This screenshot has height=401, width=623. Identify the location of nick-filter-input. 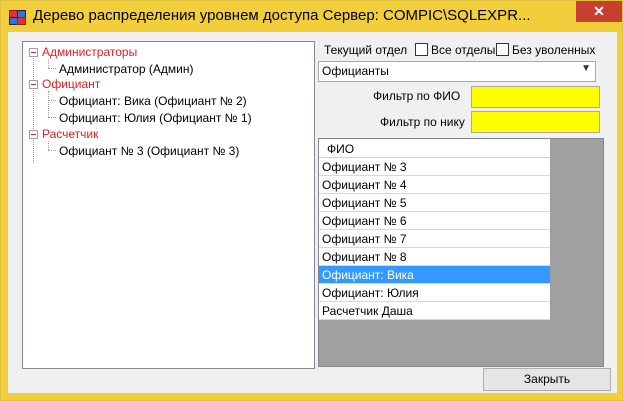
(535, 122).